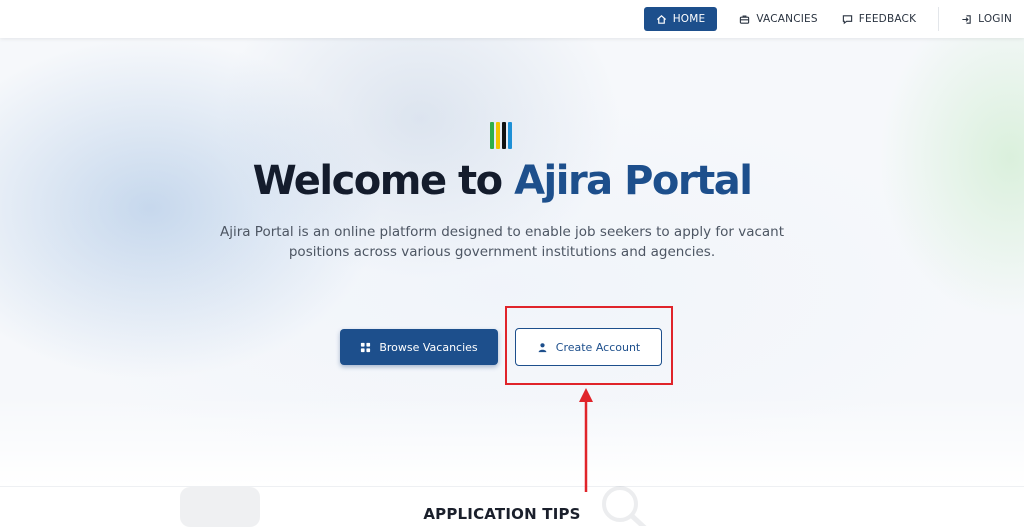  I want to click on nav-vacancies: VACANCIES, so click(778, 19).